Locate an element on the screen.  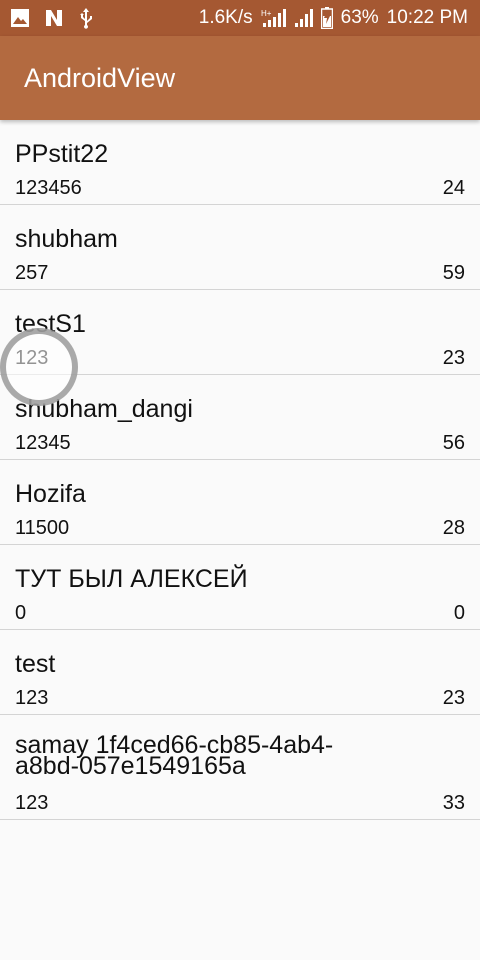
usb-icon is located at coordinates (86, 18).